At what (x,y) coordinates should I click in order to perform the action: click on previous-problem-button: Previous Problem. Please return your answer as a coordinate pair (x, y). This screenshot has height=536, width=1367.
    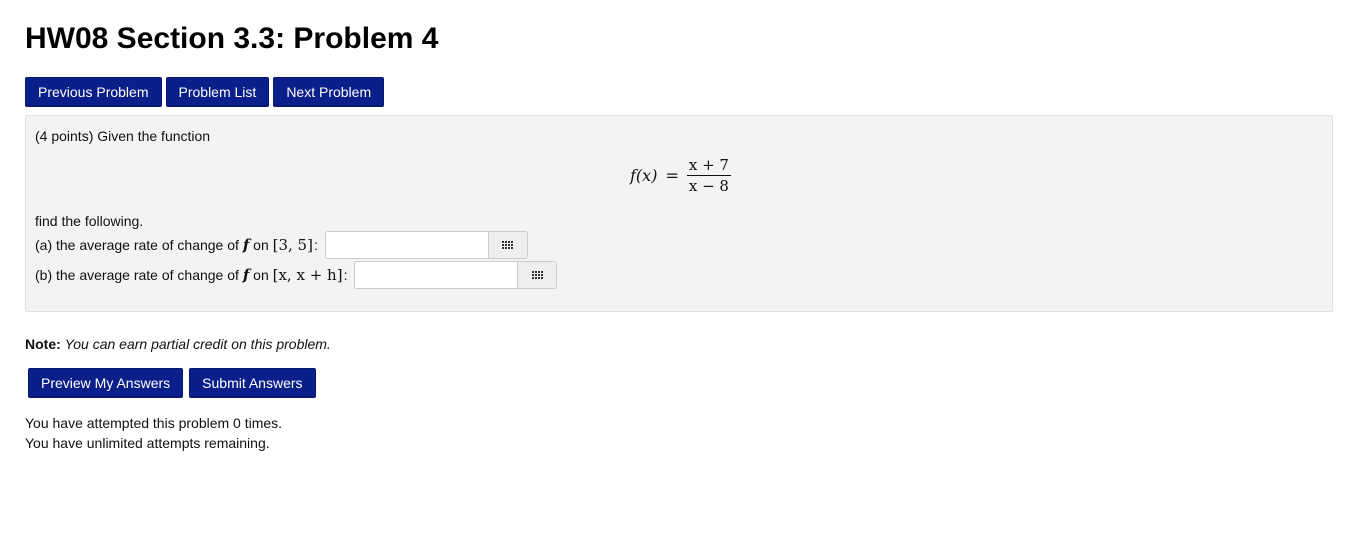
    Looking at the image, I should click on (93, 92).